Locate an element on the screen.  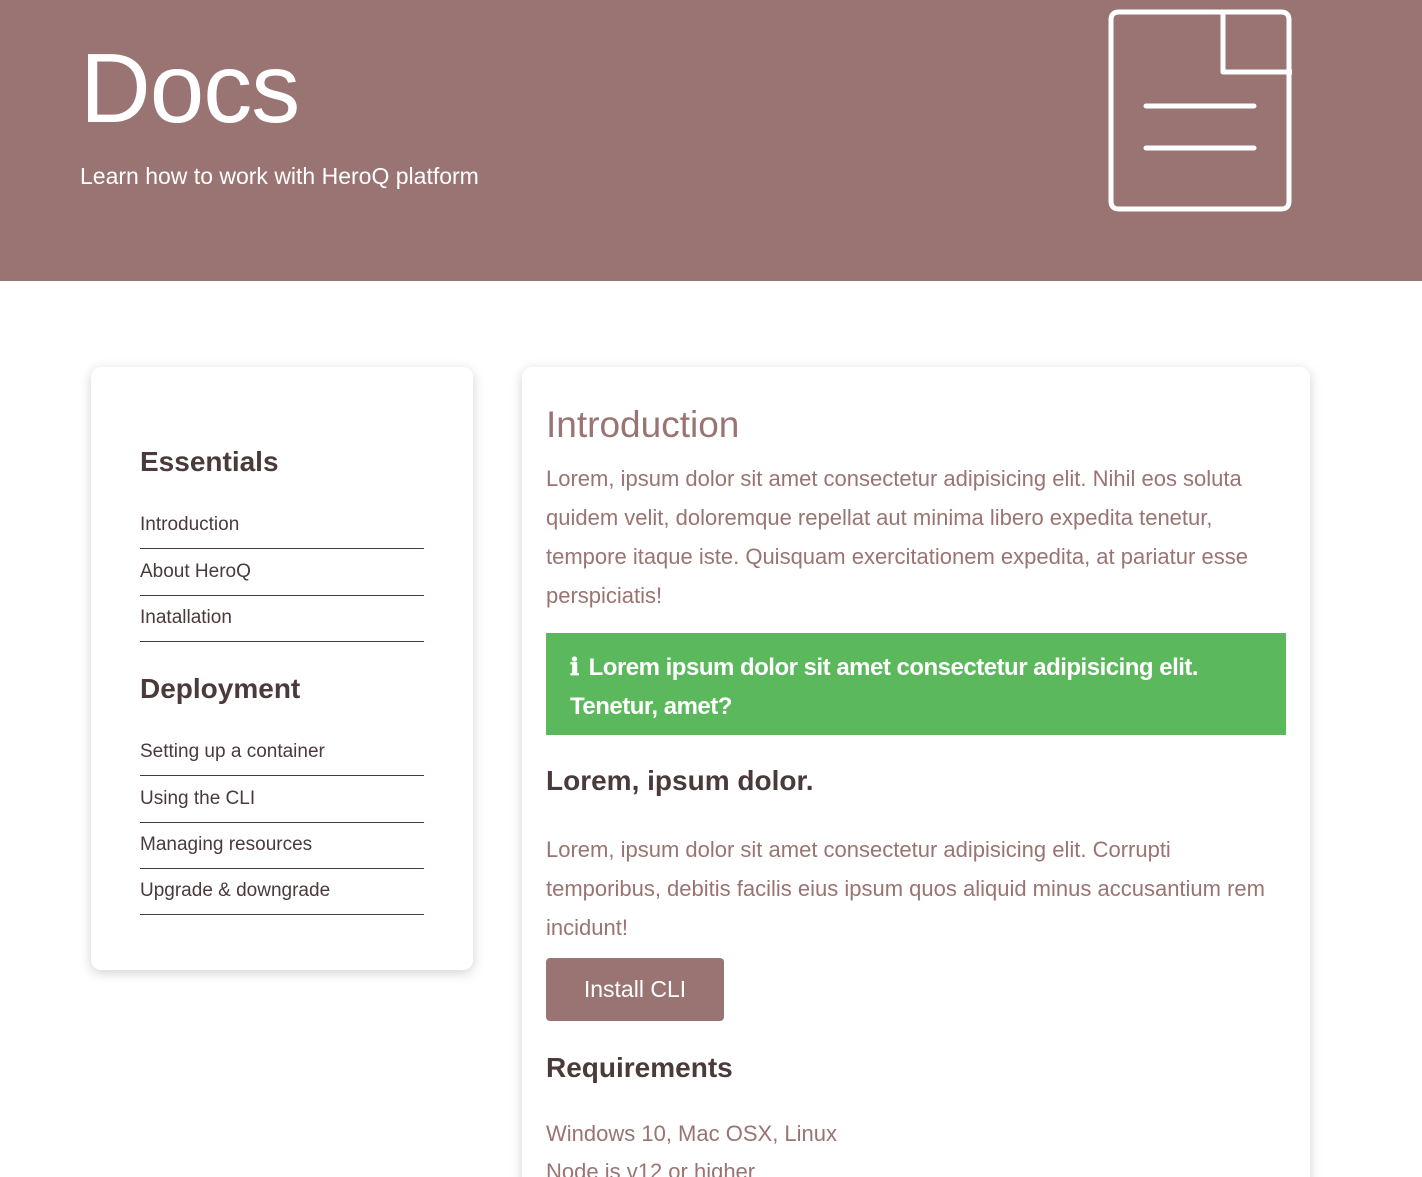
requirement-item: Windows 10, Mac OSX, Linux is located at coordinates (692, 1133).